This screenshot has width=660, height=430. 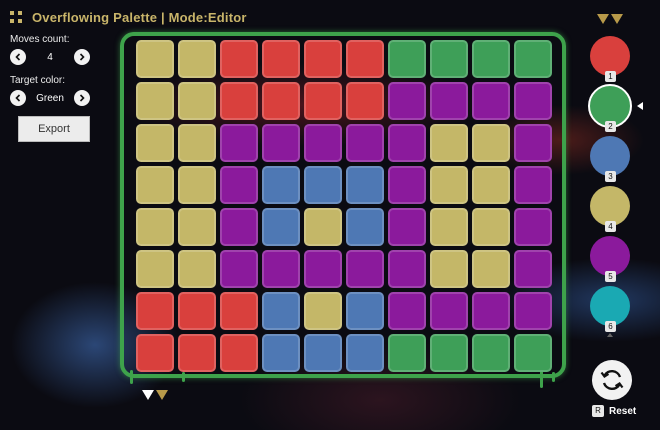 I want to click on moves-increase-button, so click(x=82, y=57).